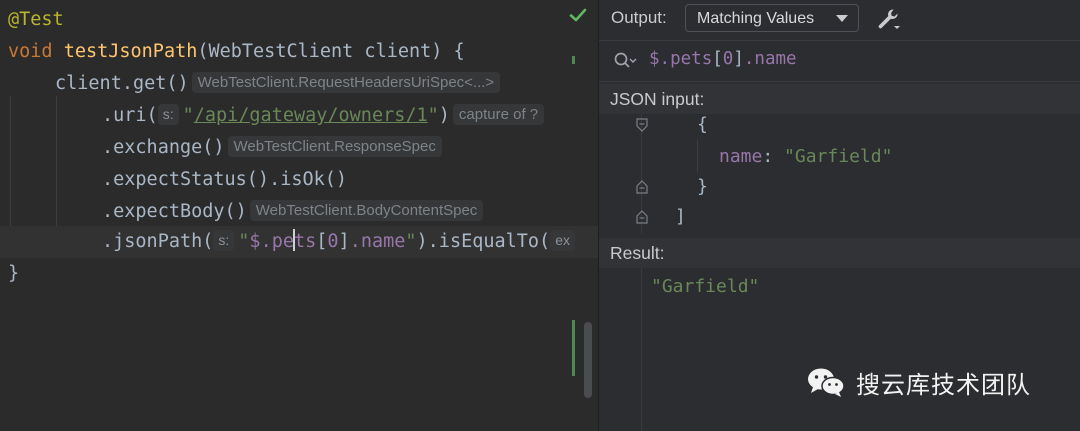 The image size is (1080, 431). I want to click on type-hint: WebTestClient.RequestHeadersUriSpec<...>, so click(346, 82).